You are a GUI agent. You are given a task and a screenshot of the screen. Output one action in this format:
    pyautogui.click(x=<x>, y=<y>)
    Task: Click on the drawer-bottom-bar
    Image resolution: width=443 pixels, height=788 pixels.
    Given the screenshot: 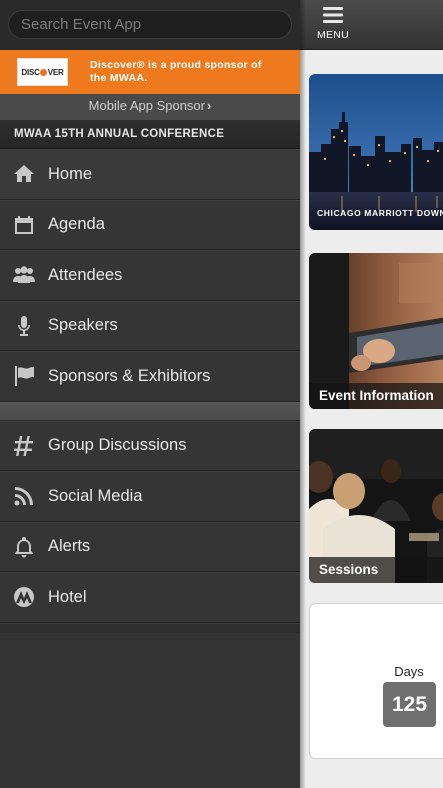 What is the action you would take?
    pyautogui.click(x=150, y=627)
    